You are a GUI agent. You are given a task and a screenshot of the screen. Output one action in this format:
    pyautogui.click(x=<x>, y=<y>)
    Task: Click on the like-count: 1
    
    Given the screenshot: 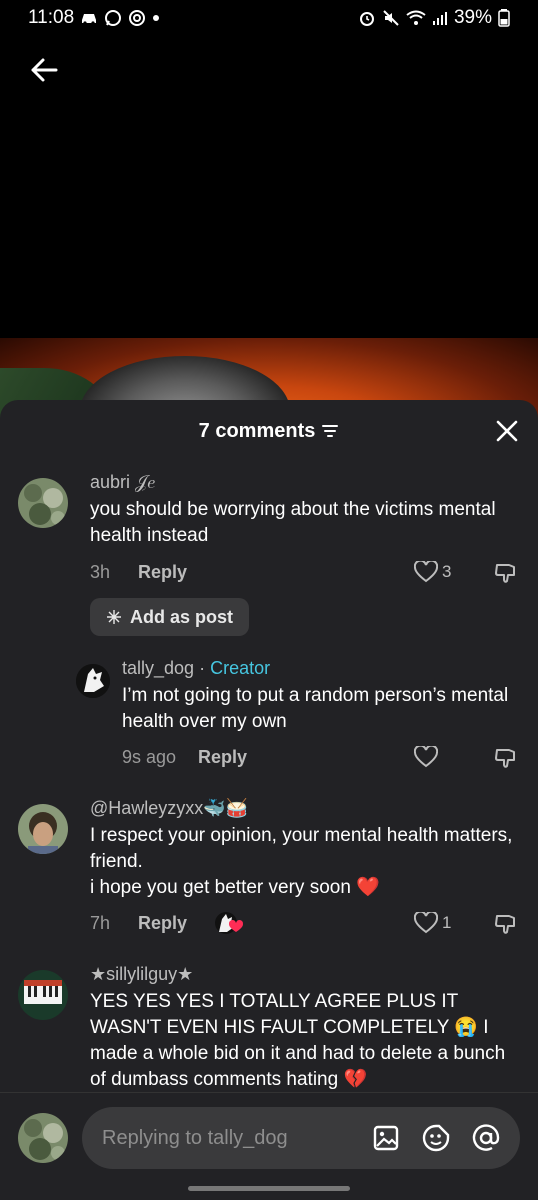 What is the action you would take?
    pyautogui.click(x=447, y=922)
    